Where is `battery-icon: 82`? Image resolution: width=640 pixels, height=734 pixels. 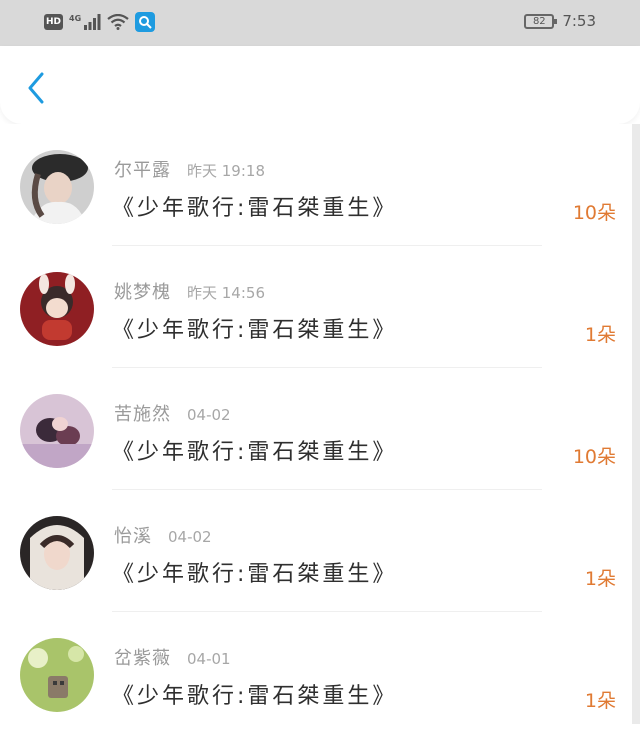 battery-icon: 82 is located at coordinates (541, 21).